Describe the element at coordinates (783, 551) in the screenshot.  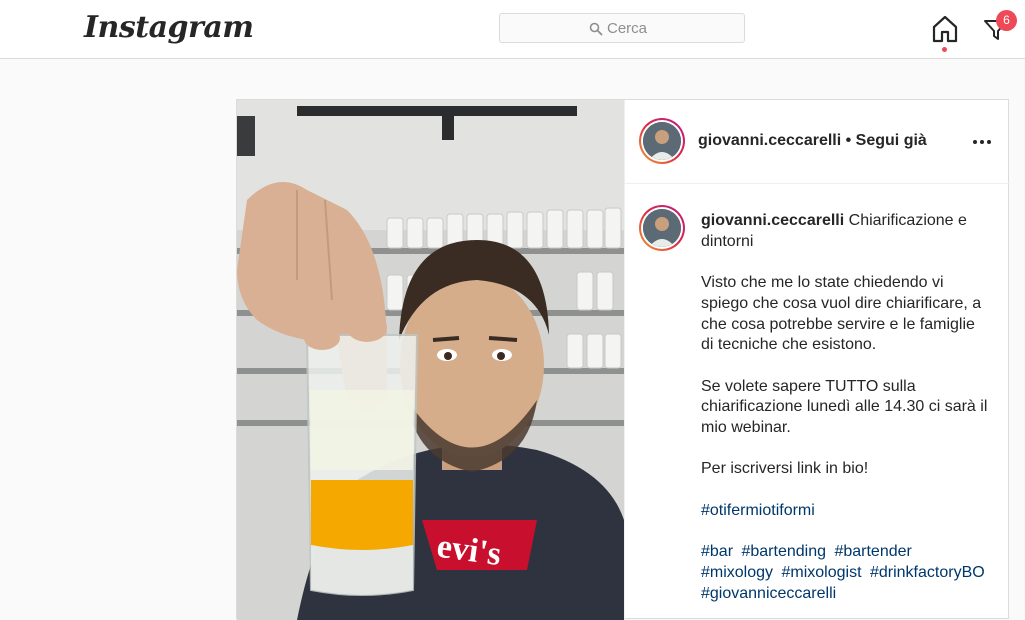
I see `hashtag-link: #bartending` at that location.